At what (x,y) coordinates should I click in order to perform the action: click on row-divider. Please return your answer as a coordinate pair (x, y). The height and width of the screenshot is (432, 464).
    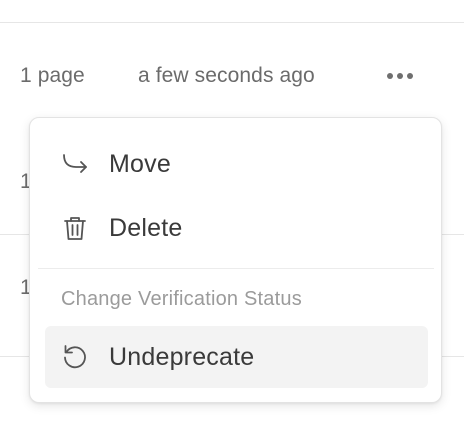
    Looking at the image, I should click on (232, 22).